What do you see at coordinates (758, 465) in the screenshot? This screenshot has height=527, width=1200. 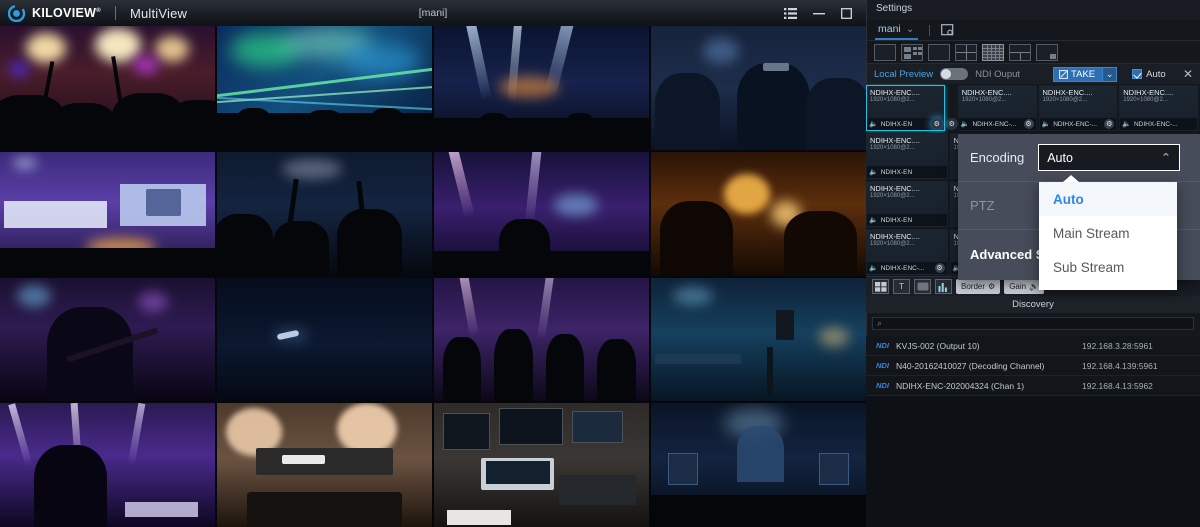 I see `wall-cell-outdoor-festival` at bounding box center [758, 465].